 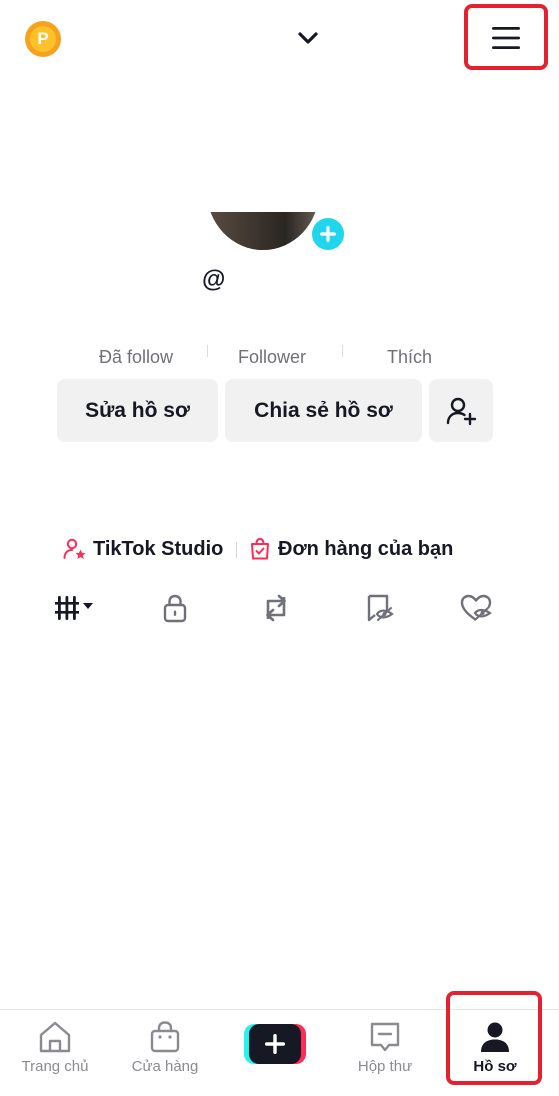 I want to click on chevron-down-icon, so click(x=308, y=38).